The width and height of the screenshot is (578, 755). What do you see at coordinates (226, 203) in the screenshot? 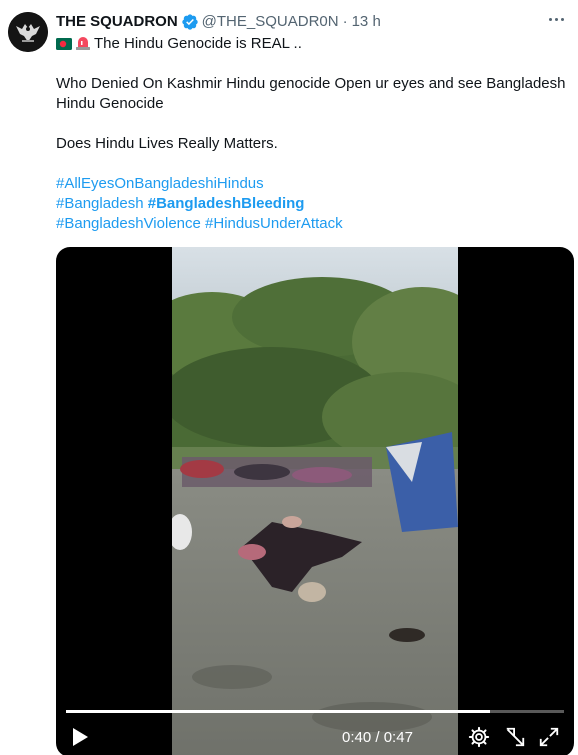
I see `hashtag-link-highlighted: #BangladeshBleeding` at bounding box center [226, 203].